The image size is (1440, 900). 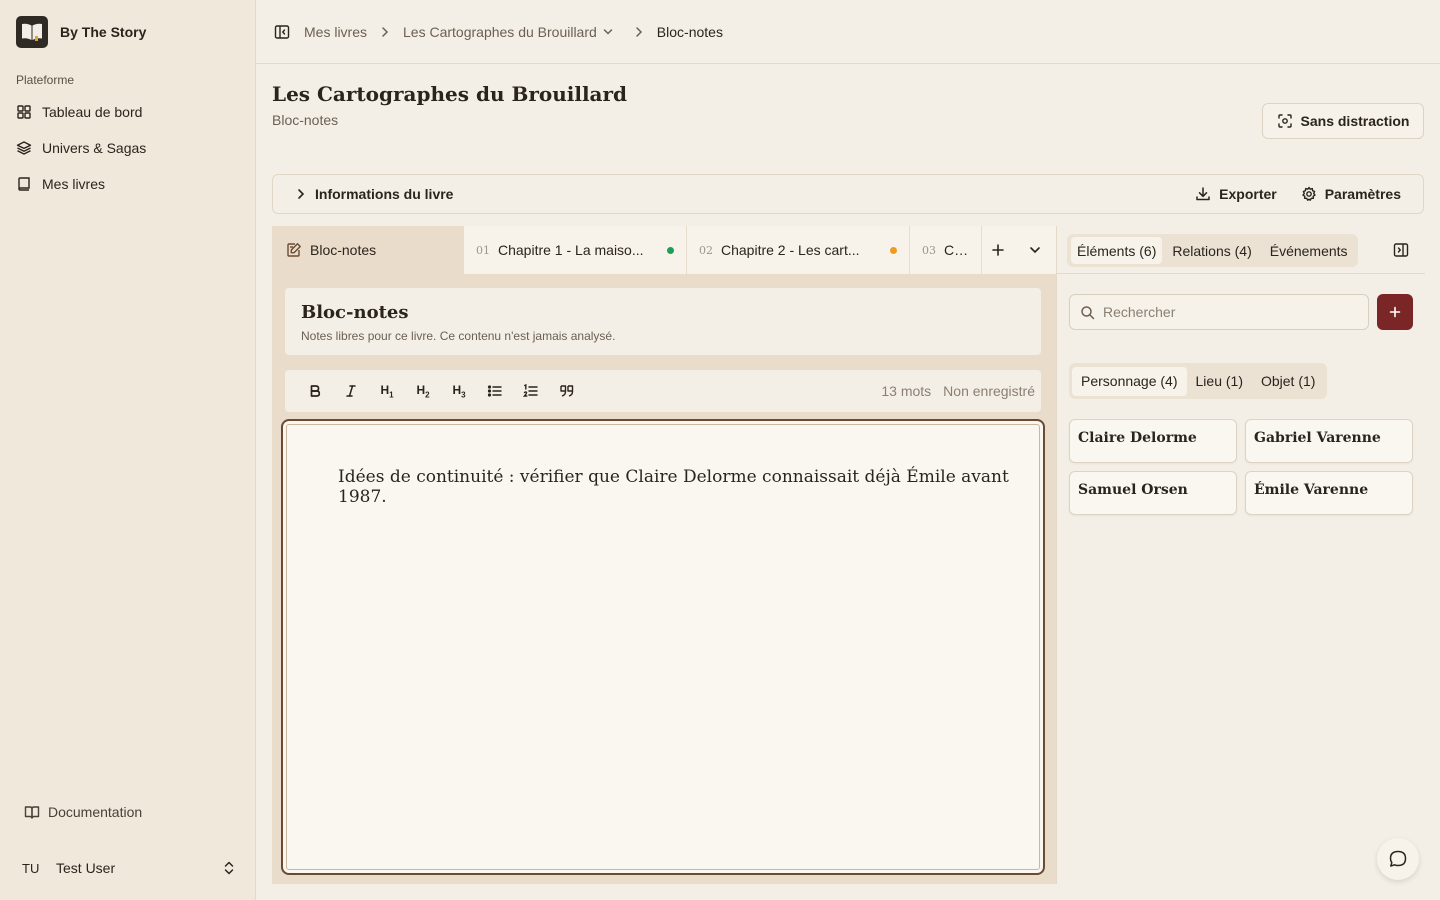 I want to click on element-card: Gabriel Varenne, so click(x=1329, y=441).